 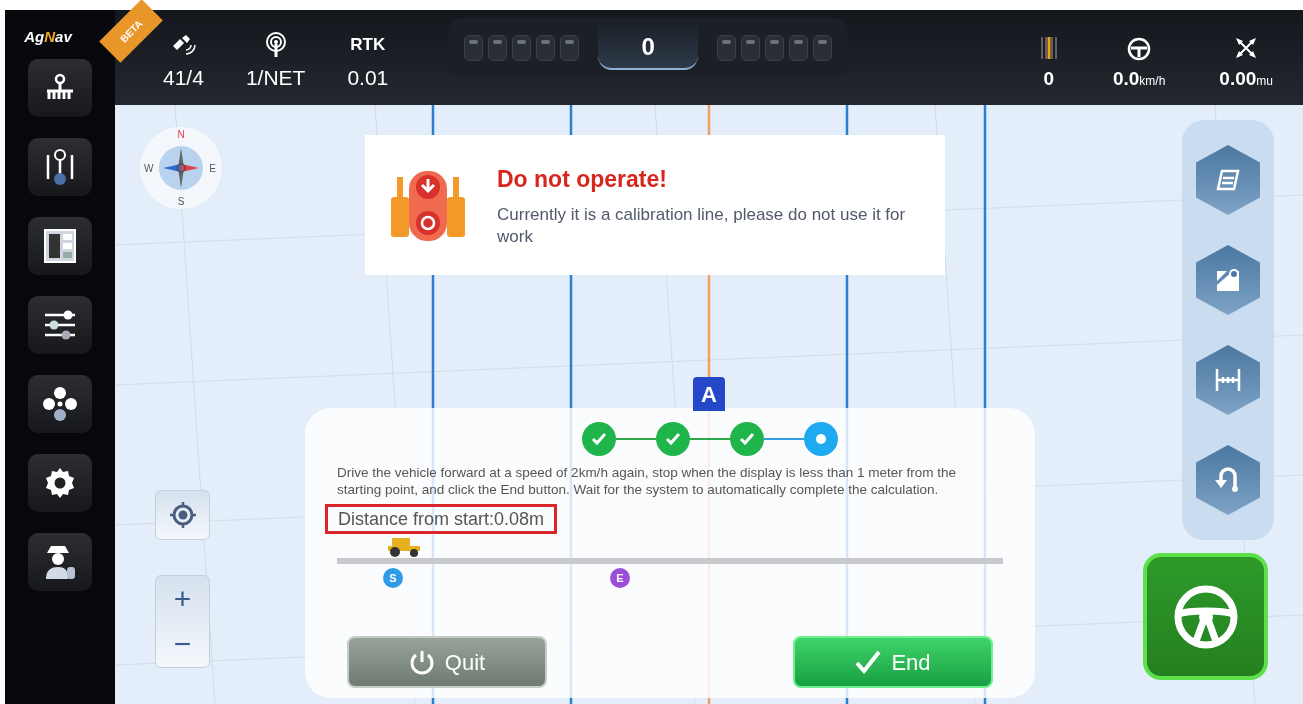 I want to click on logo: AgNav, so click(x=49, y=37).